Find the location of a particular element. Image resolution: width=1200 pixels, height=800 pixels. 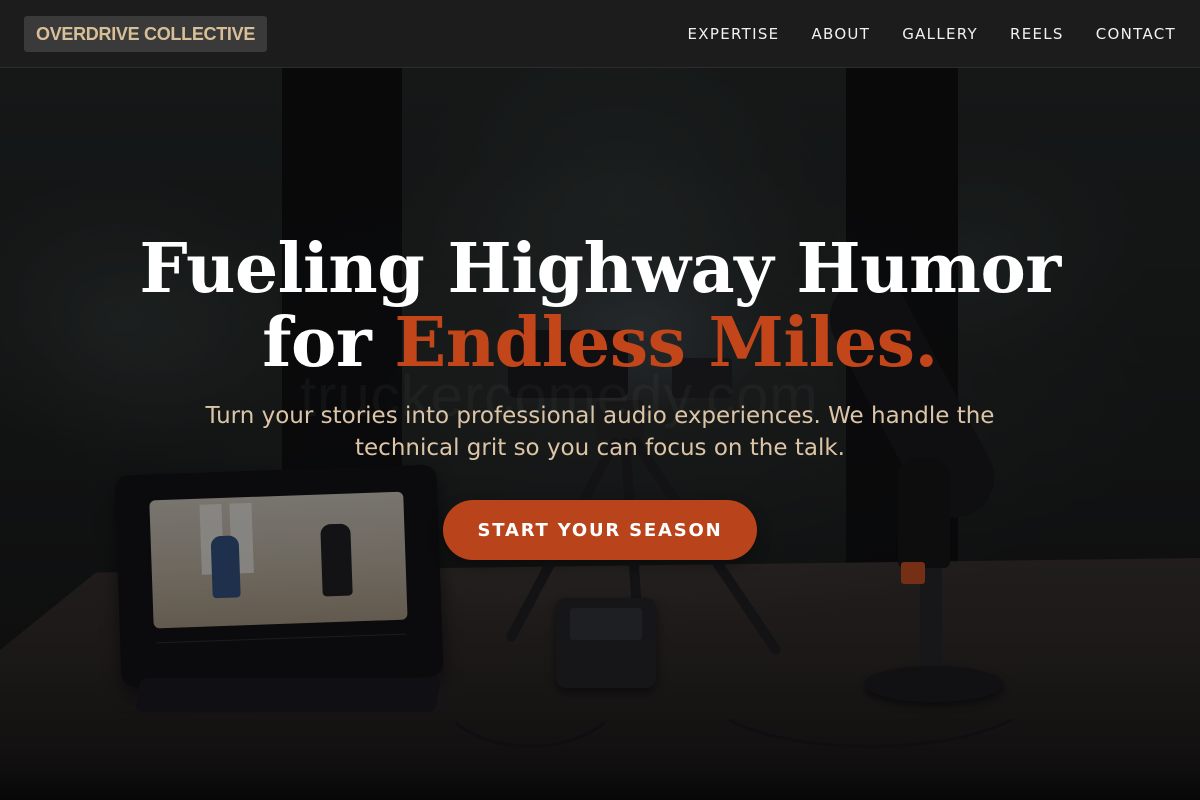

headline-for: for is located at coordinates (317, 343).